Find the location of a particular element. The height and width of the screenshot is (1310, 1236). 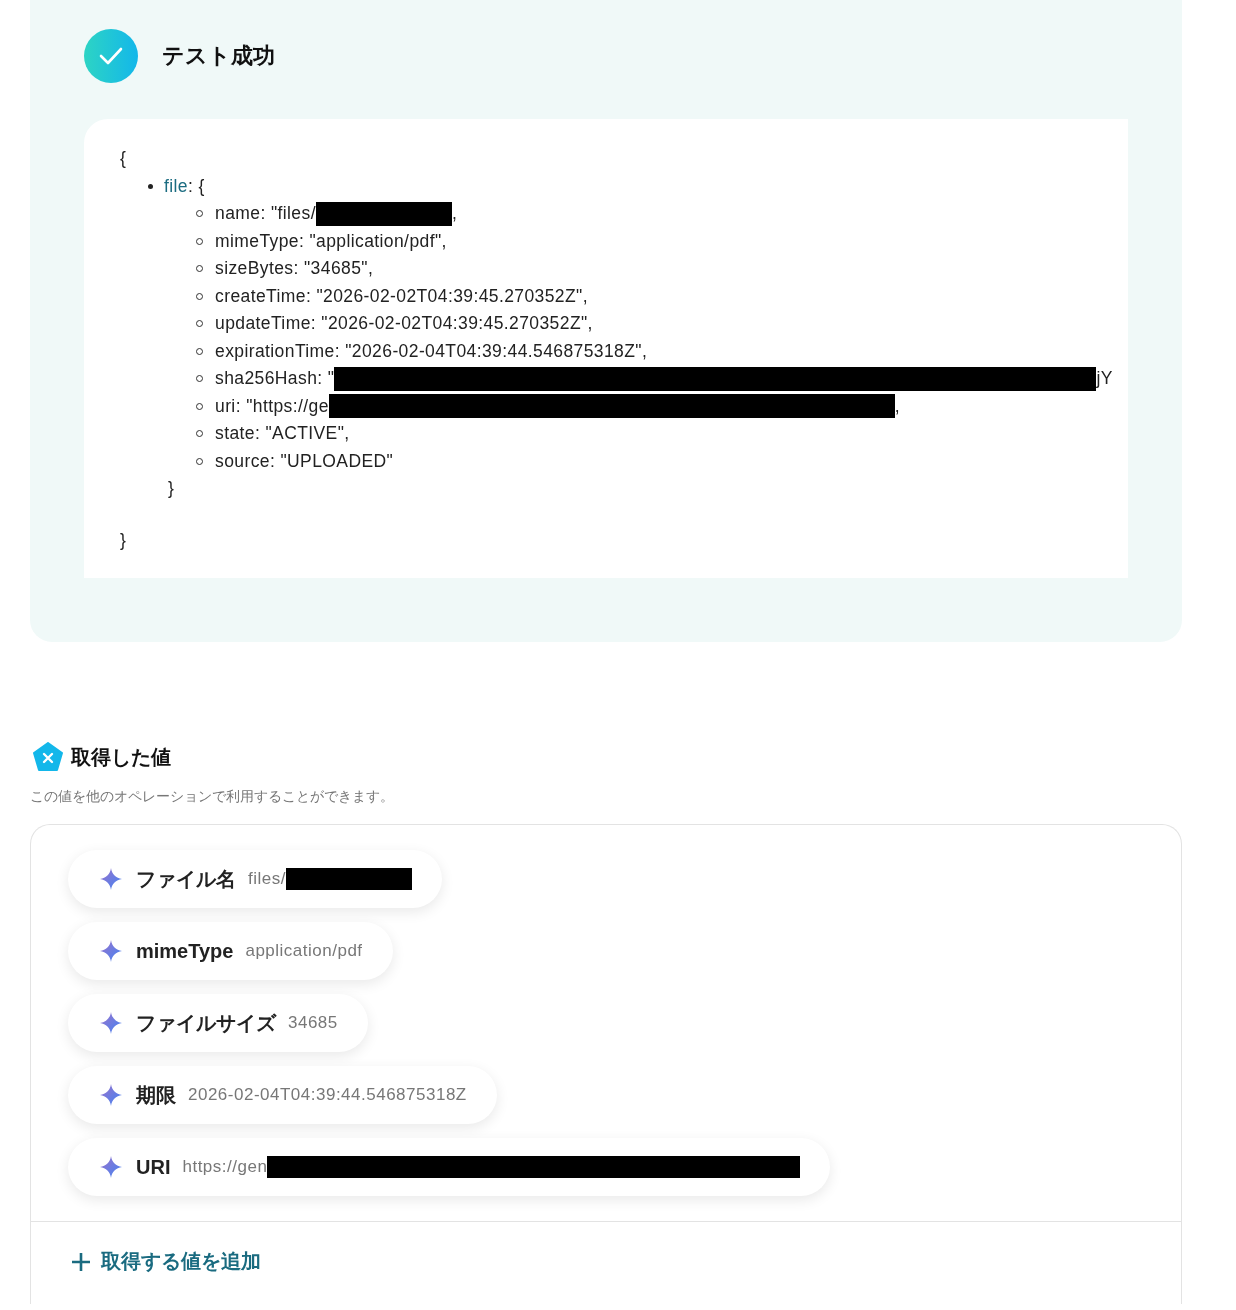

value-label: 期限 is located at coordinates (156, 1095).